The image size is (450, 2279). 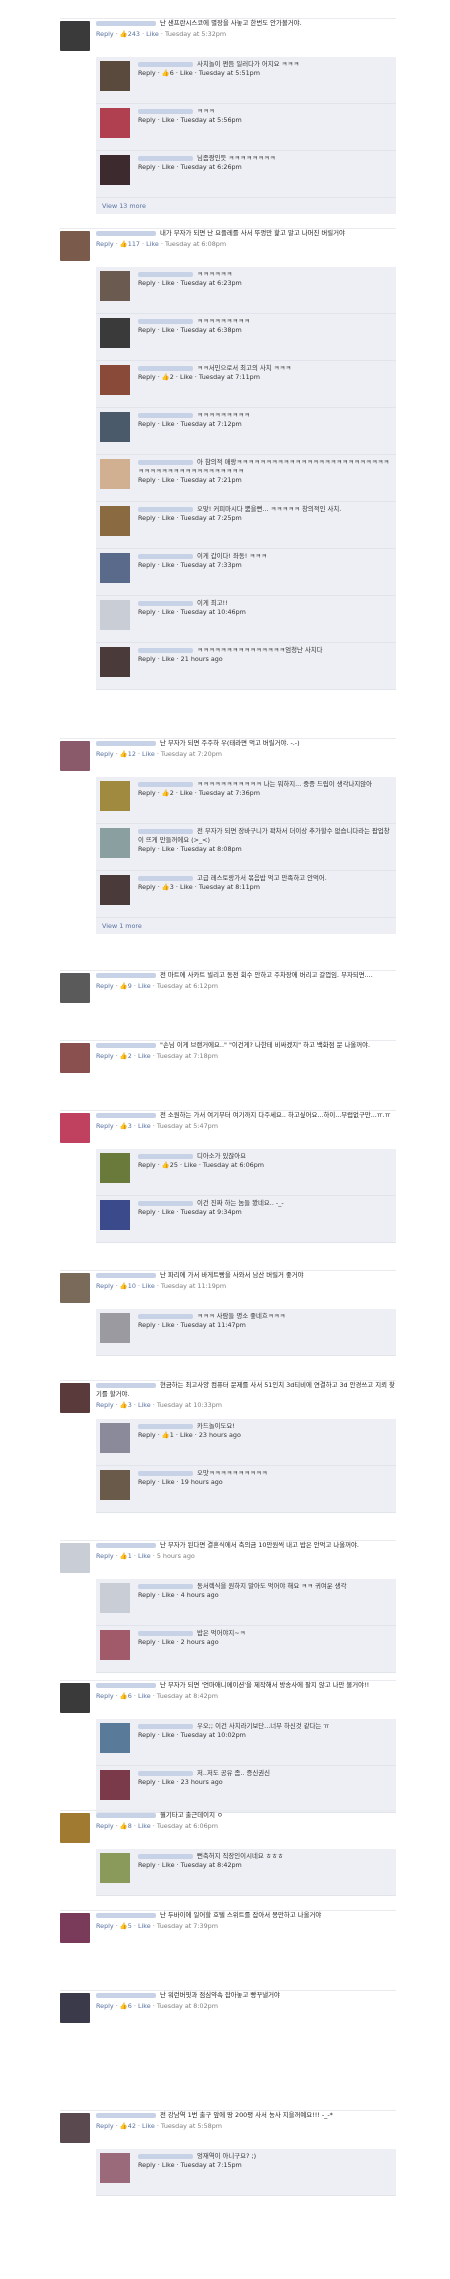 What do you see at coordinates (126, 1696) in the screenshot?
I see `like-count: 👍6` at bounding box center [126, 1696].